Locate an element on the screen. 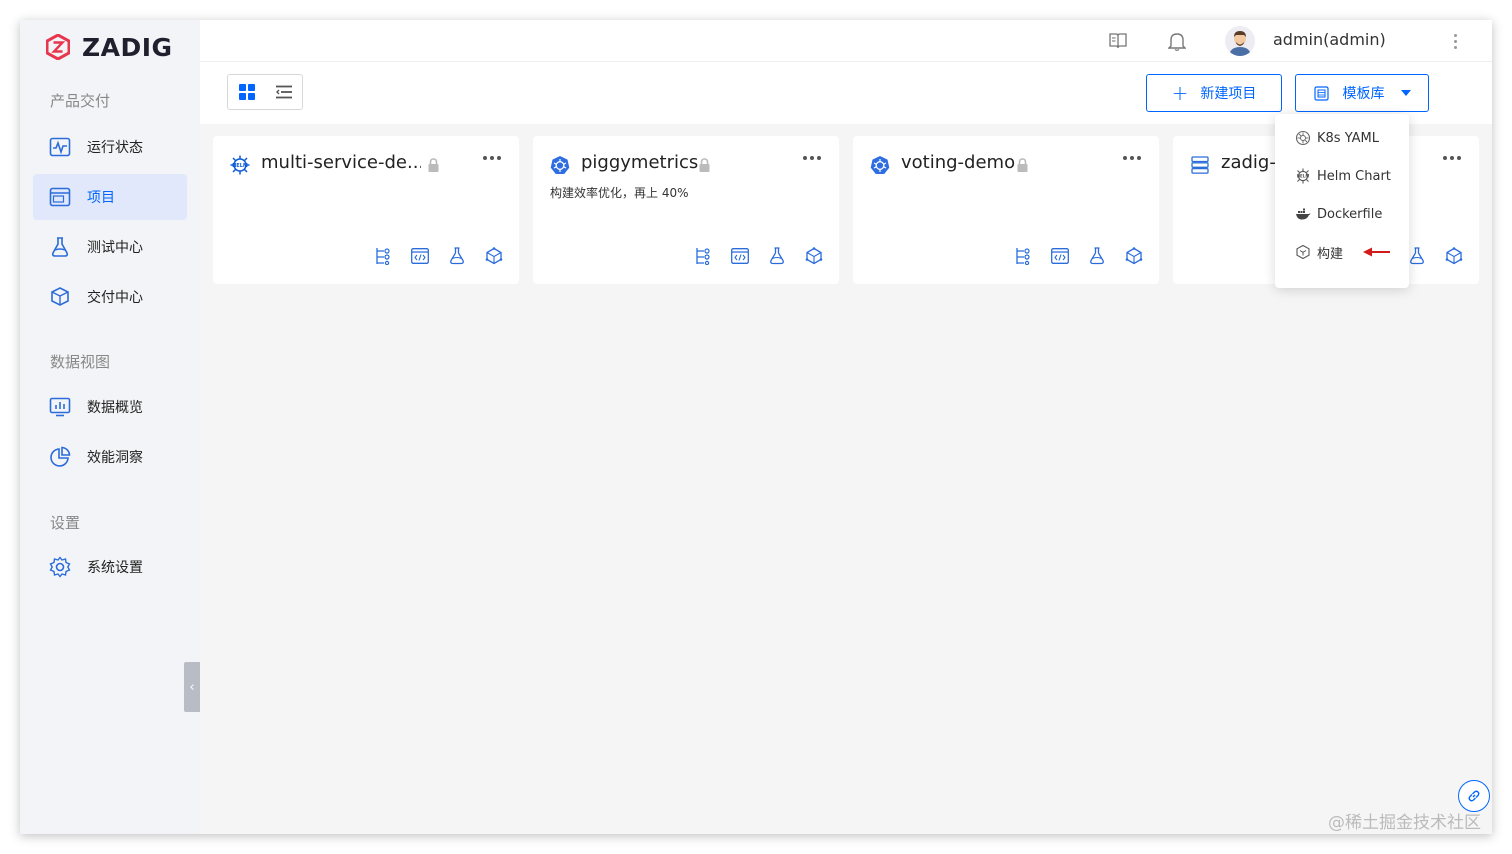 Image resolution: width=1512 pixels, height=854 pixels. sidebar-item-label: 系统设置 is located at coordinates (115, 568).